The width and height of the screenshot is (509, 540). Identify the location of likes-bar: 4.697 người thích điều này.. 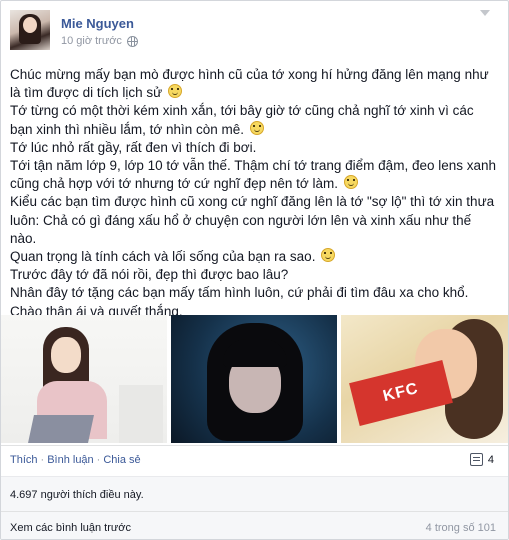
(254, 493).